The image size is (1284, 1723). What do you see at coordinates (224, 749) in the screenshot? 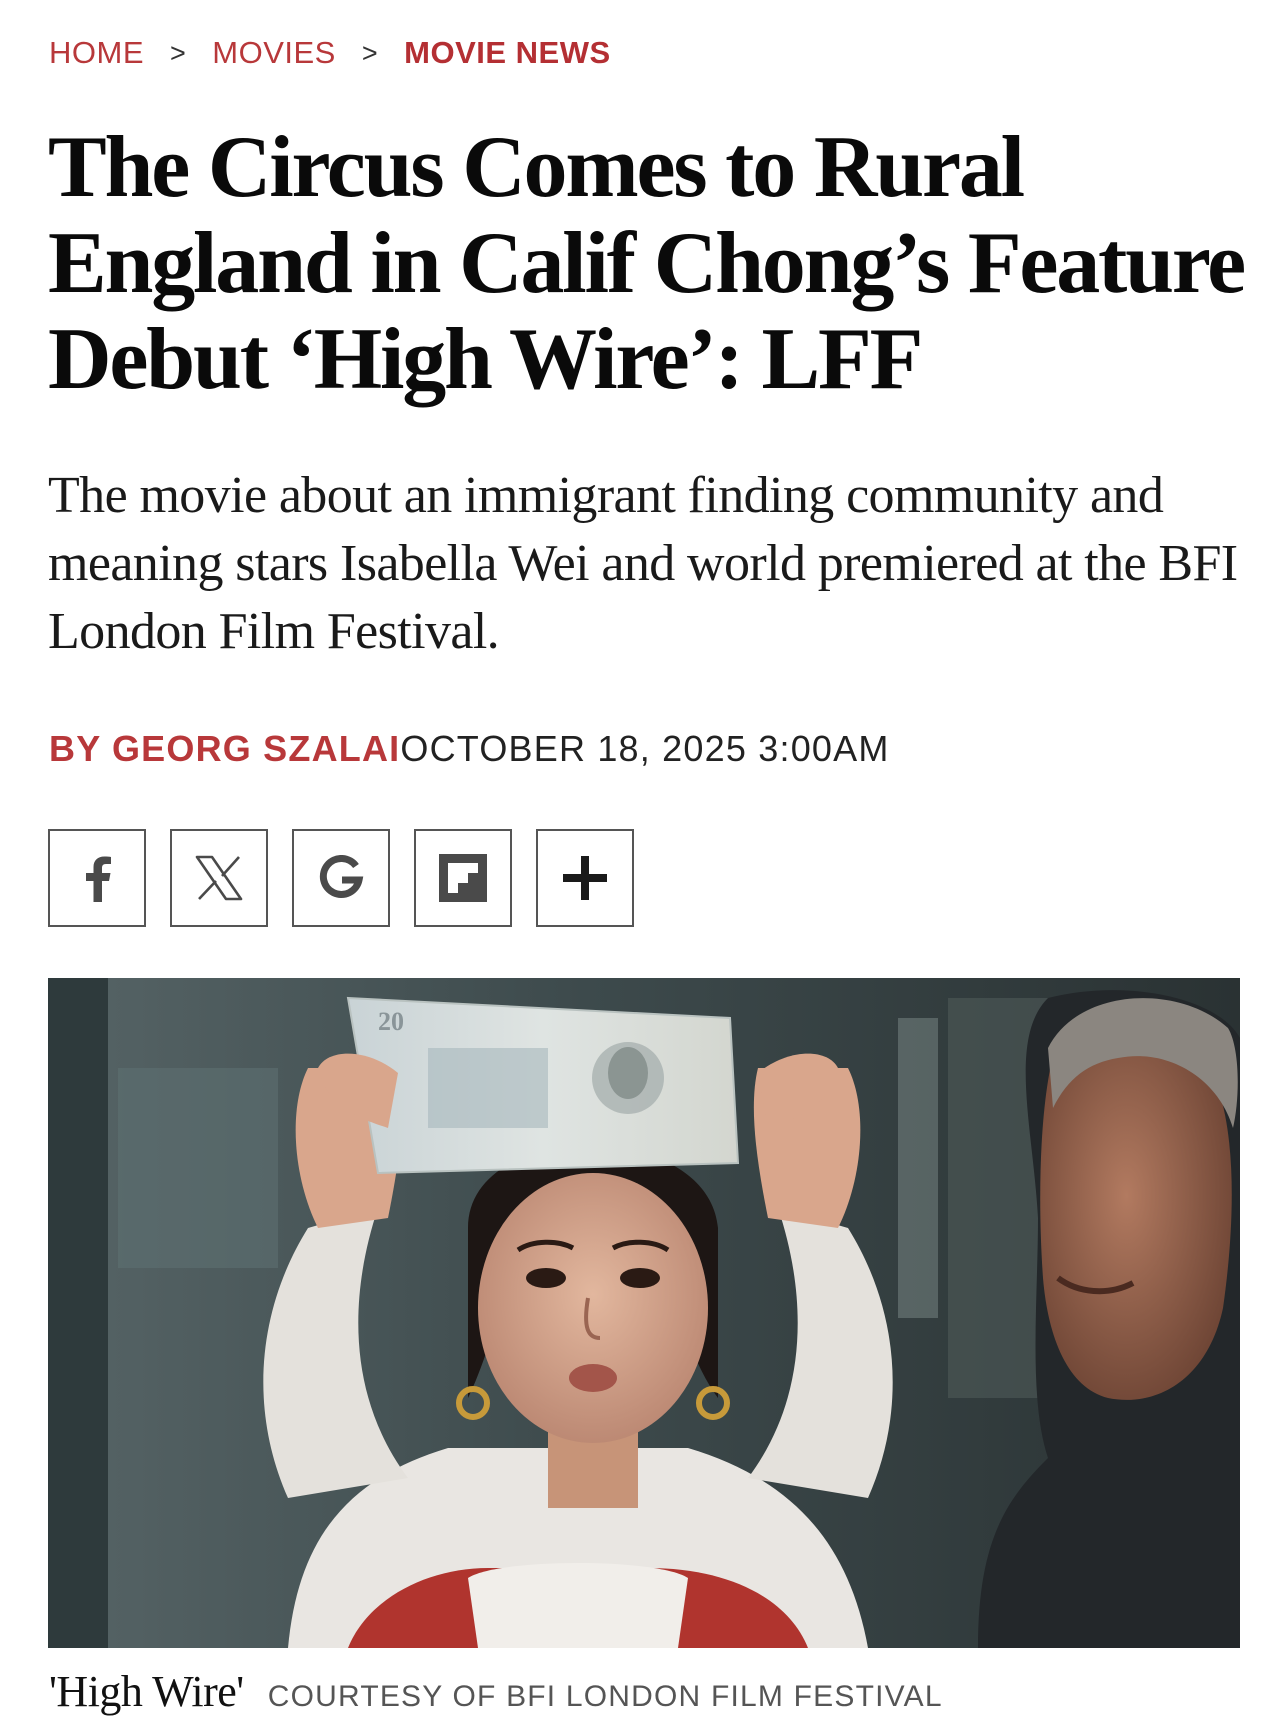
I see `author-link: BY GEORG SZALAI` at bounding box center [224, 749].